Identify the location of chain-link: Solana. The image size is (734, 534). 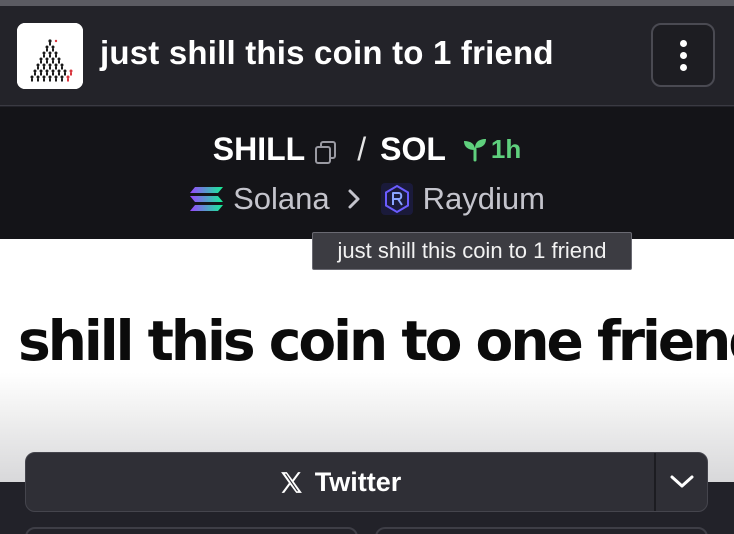
(281, 199).